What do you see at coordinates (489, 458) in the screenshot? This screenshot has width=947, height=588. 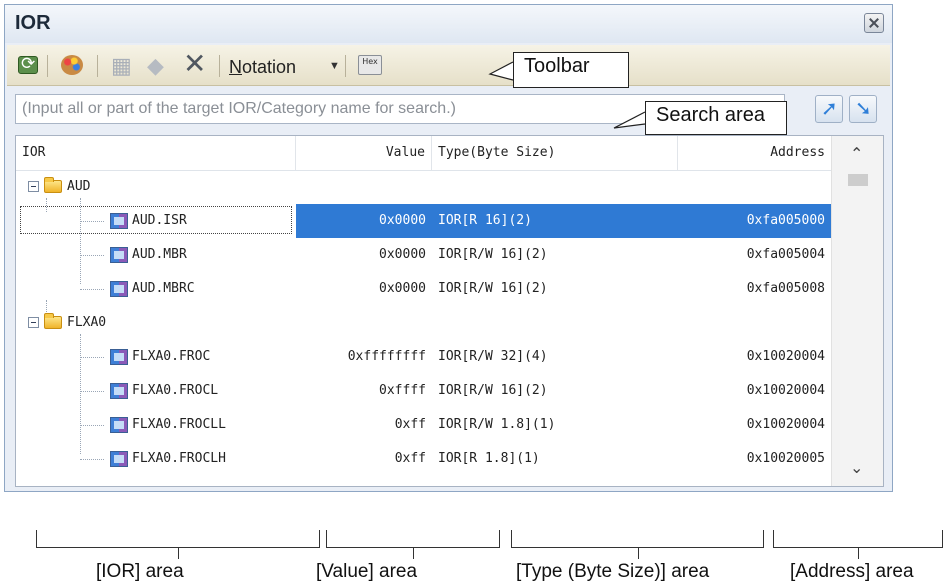 I see `register-type: IOR[R 1.8](1)` at bounding box center [489, 458].